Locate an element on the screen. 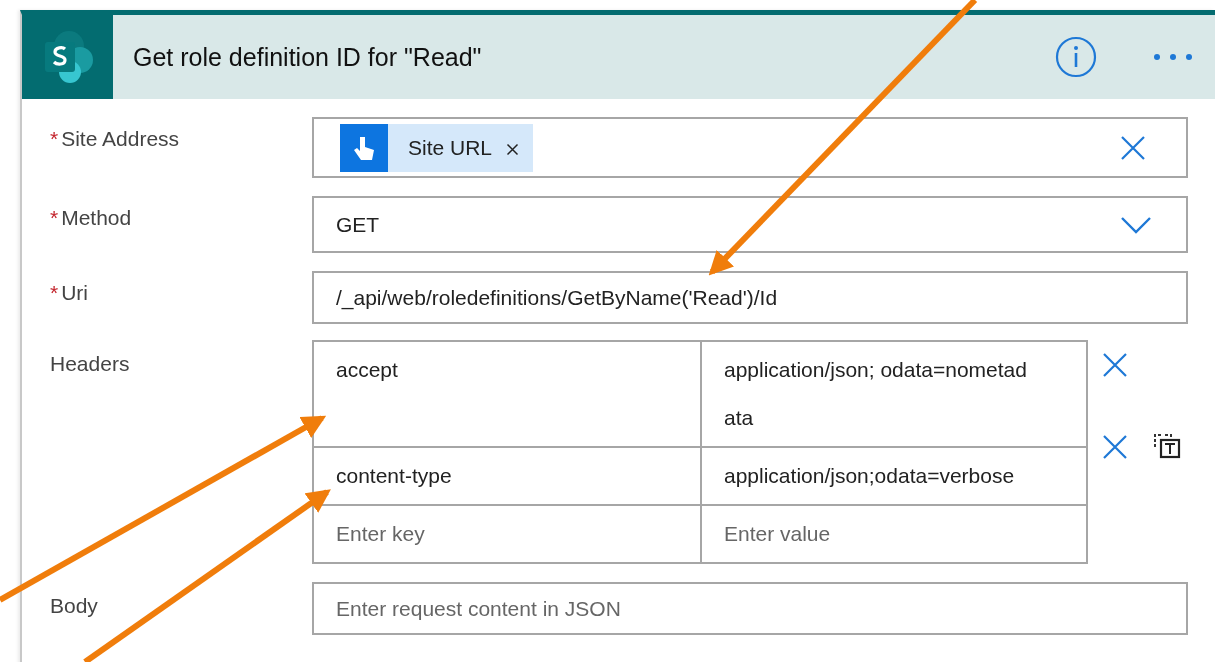 Image resolution: width=1215 pixels, height=662 pixels. field-label: Site Address is located at coordinates (120, 138).